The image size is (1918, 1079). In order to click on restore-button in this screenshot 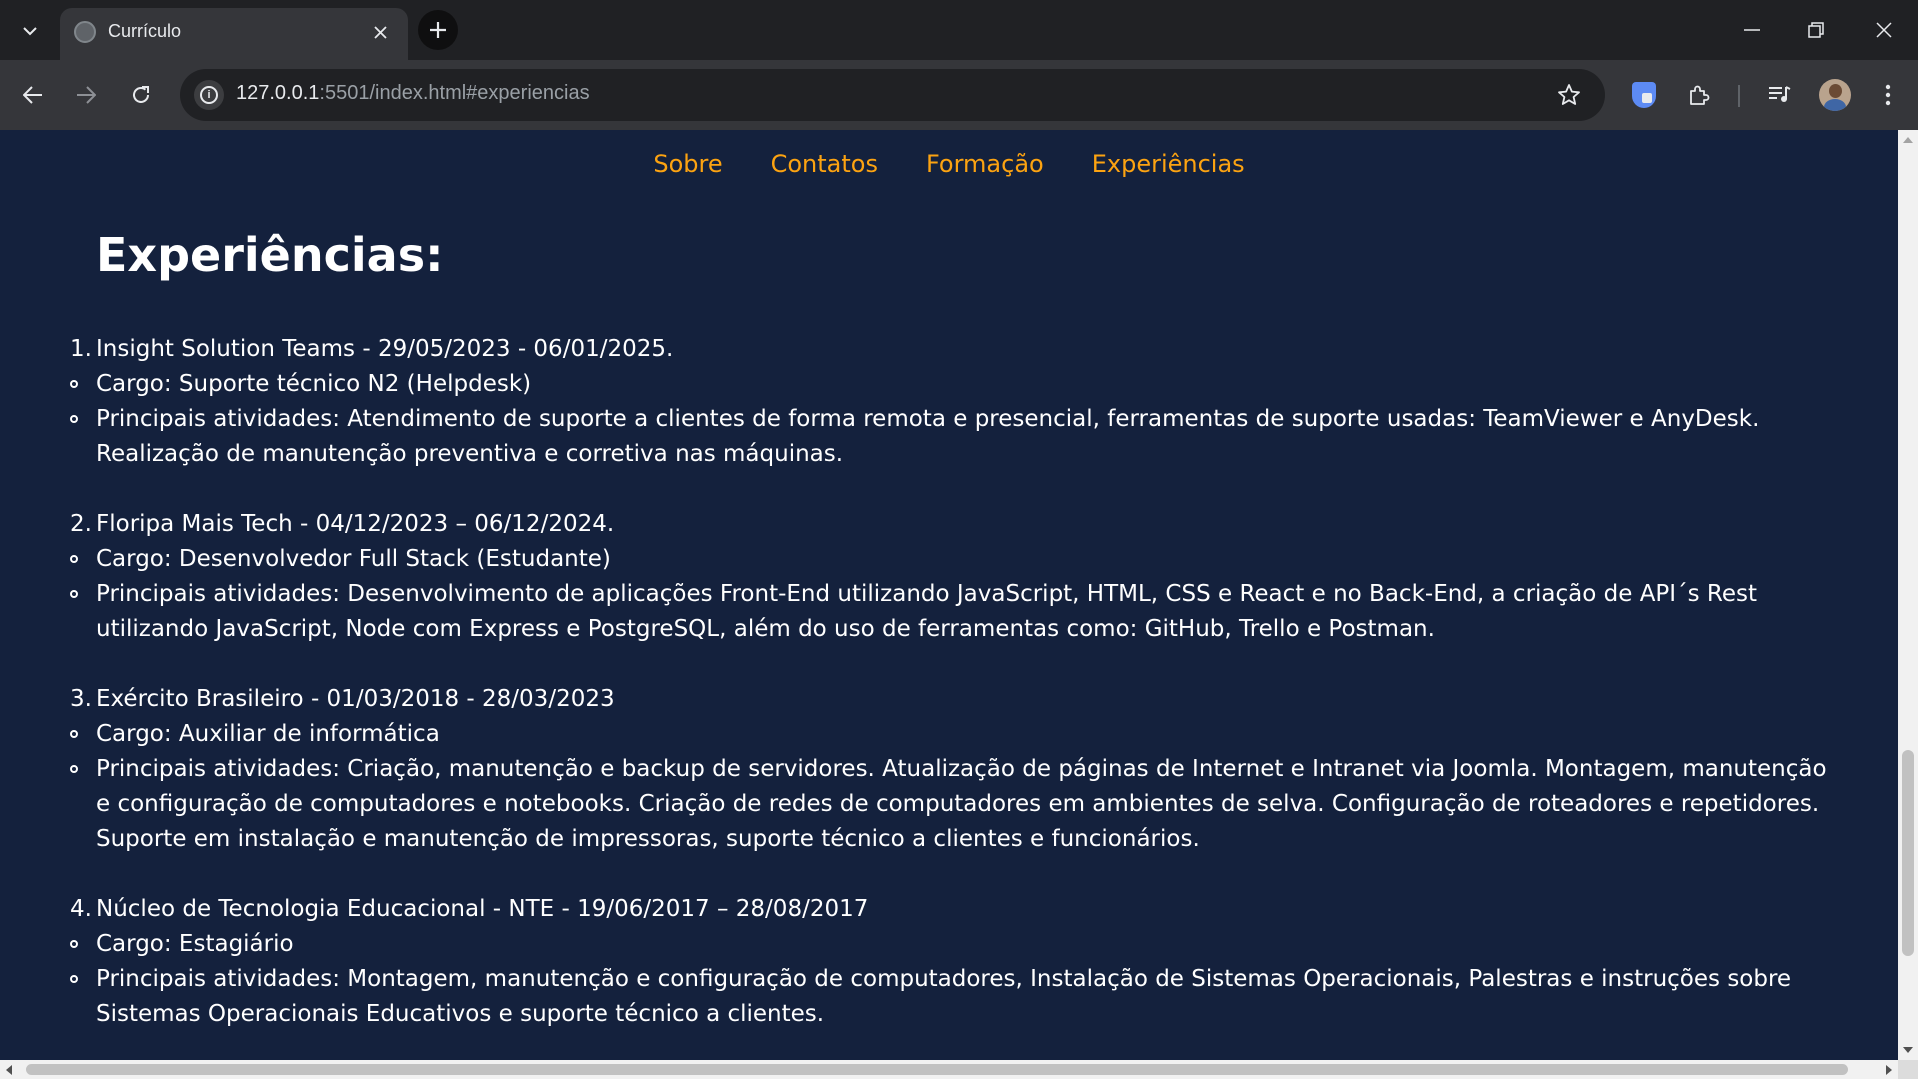, I will do `click(1816, 30)`.